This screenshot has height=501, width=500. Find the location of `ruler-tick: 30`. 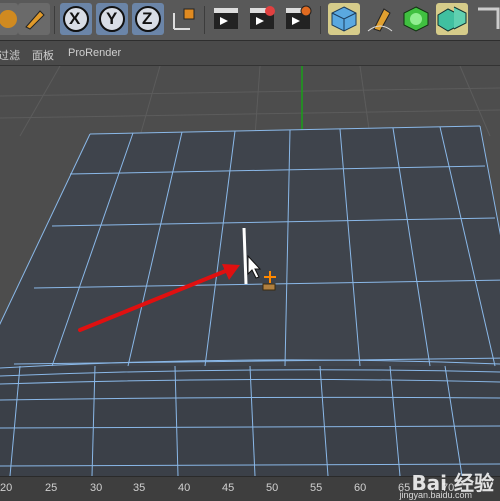

ruler-tick: 30 is located at coordinates (96, 488).